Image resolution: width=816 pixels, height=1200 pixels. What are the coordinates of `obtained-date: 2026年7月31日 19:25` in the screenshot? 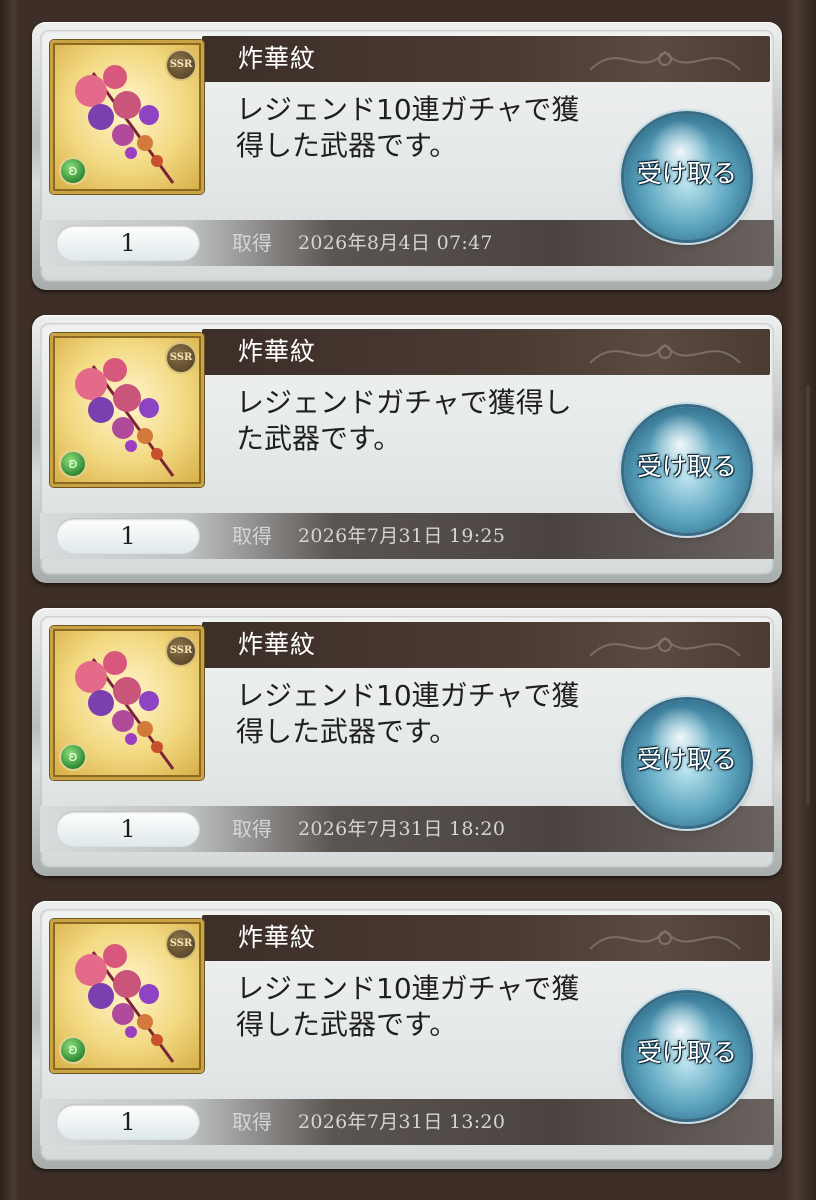 It's located at (402, 536).